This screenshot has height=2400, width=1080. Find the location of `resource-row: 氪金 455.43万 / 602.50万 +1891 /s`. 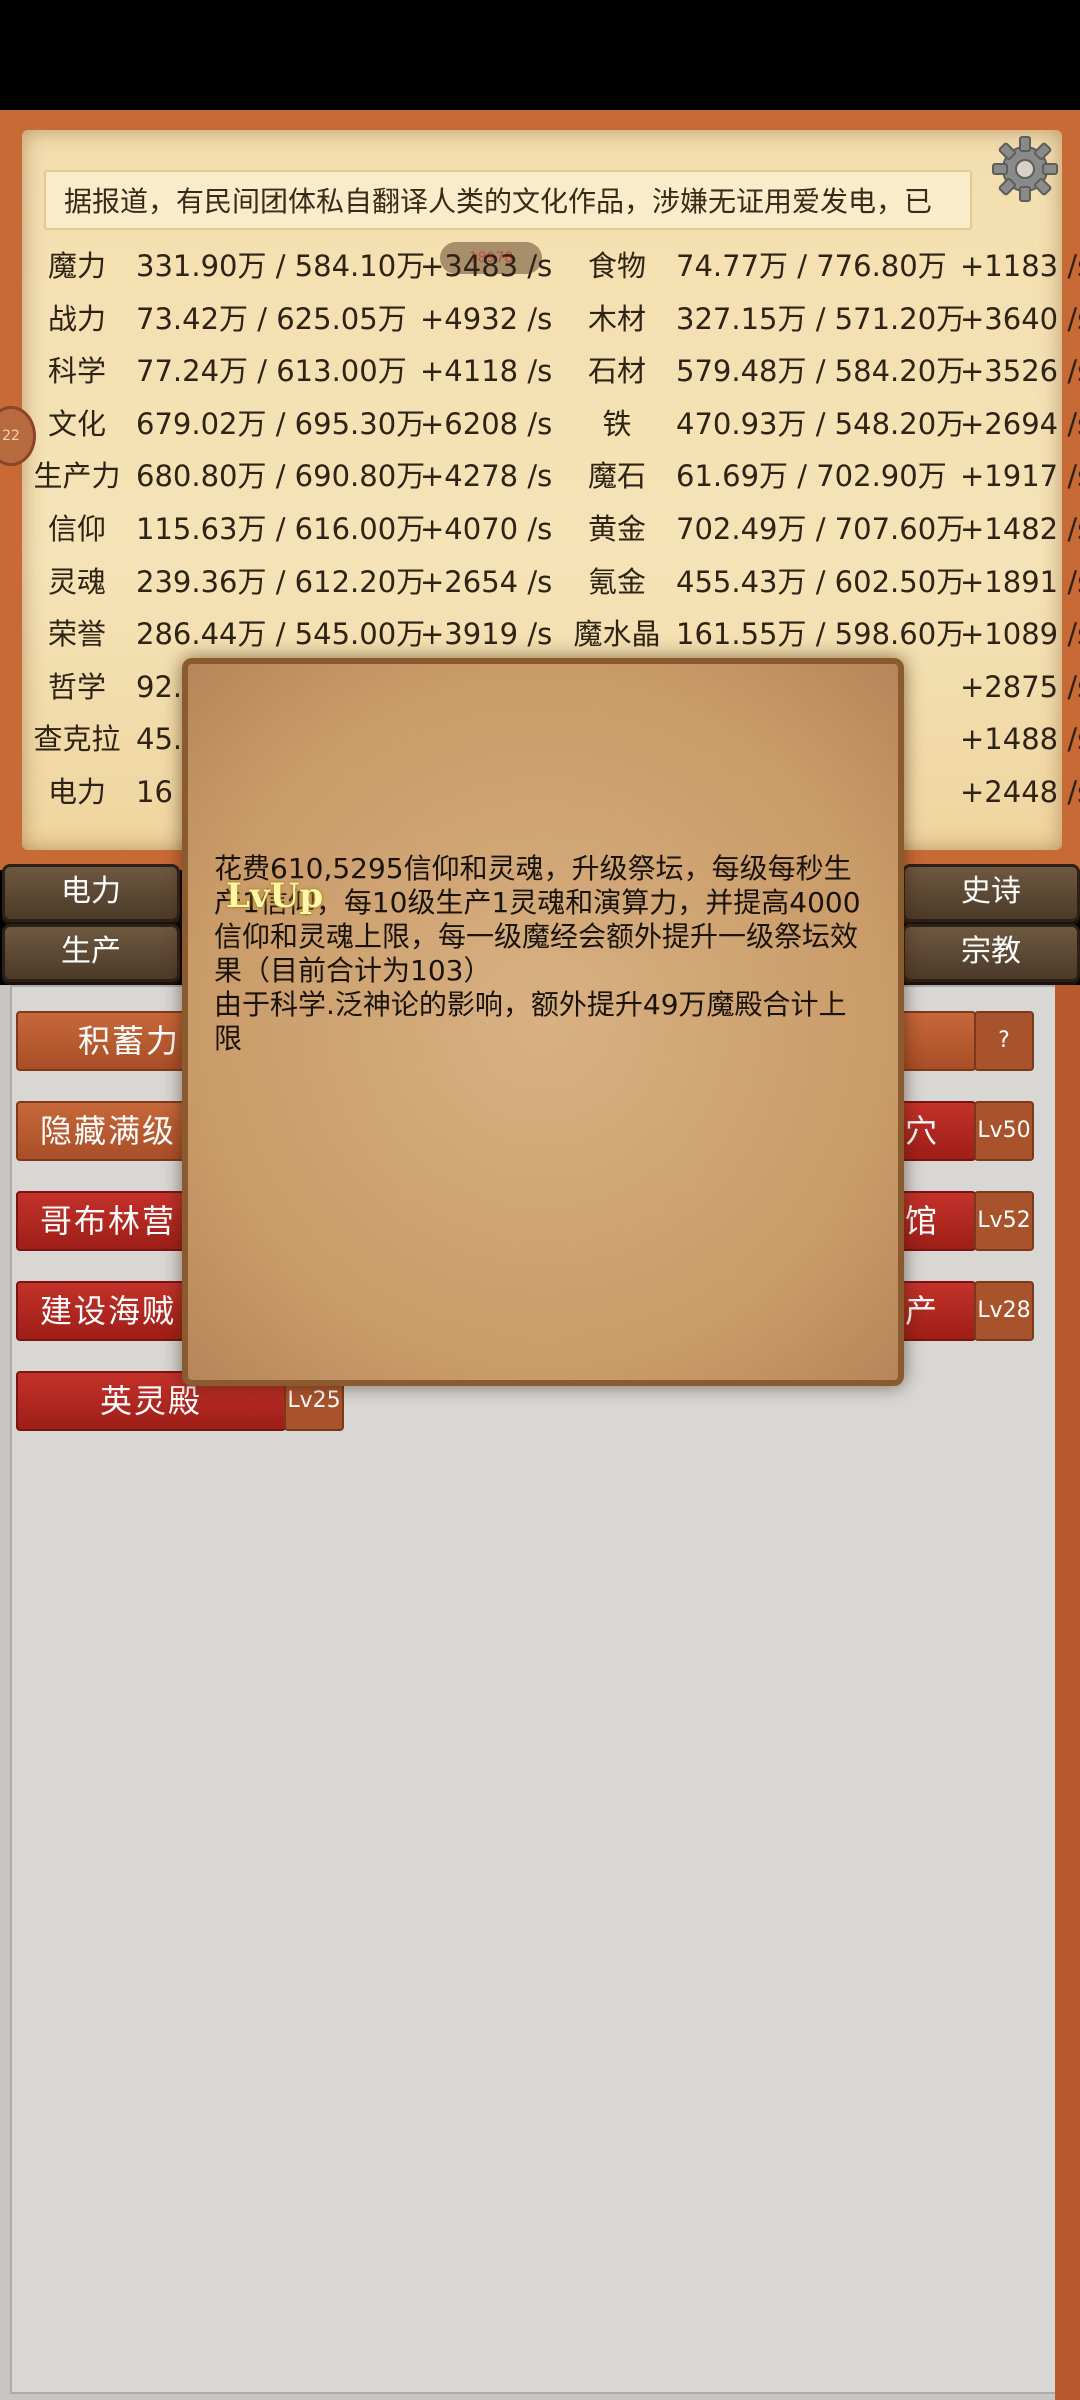

resource-row: 氪金 455.43万 / 602.50万 +1891 /s is located at coordinates (540, 582).